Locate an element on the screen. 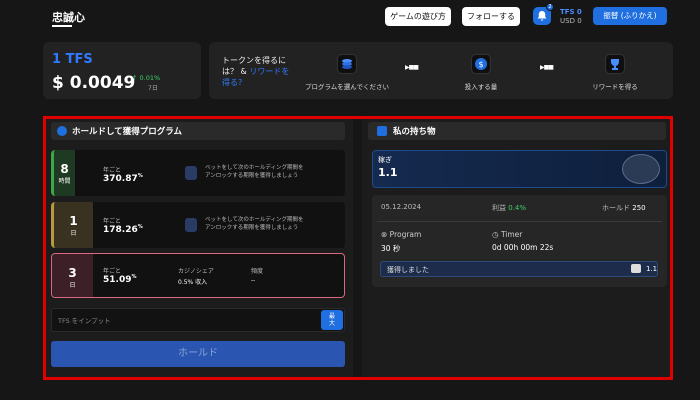  step-1-icon-box is located at coordinates (347, 64).